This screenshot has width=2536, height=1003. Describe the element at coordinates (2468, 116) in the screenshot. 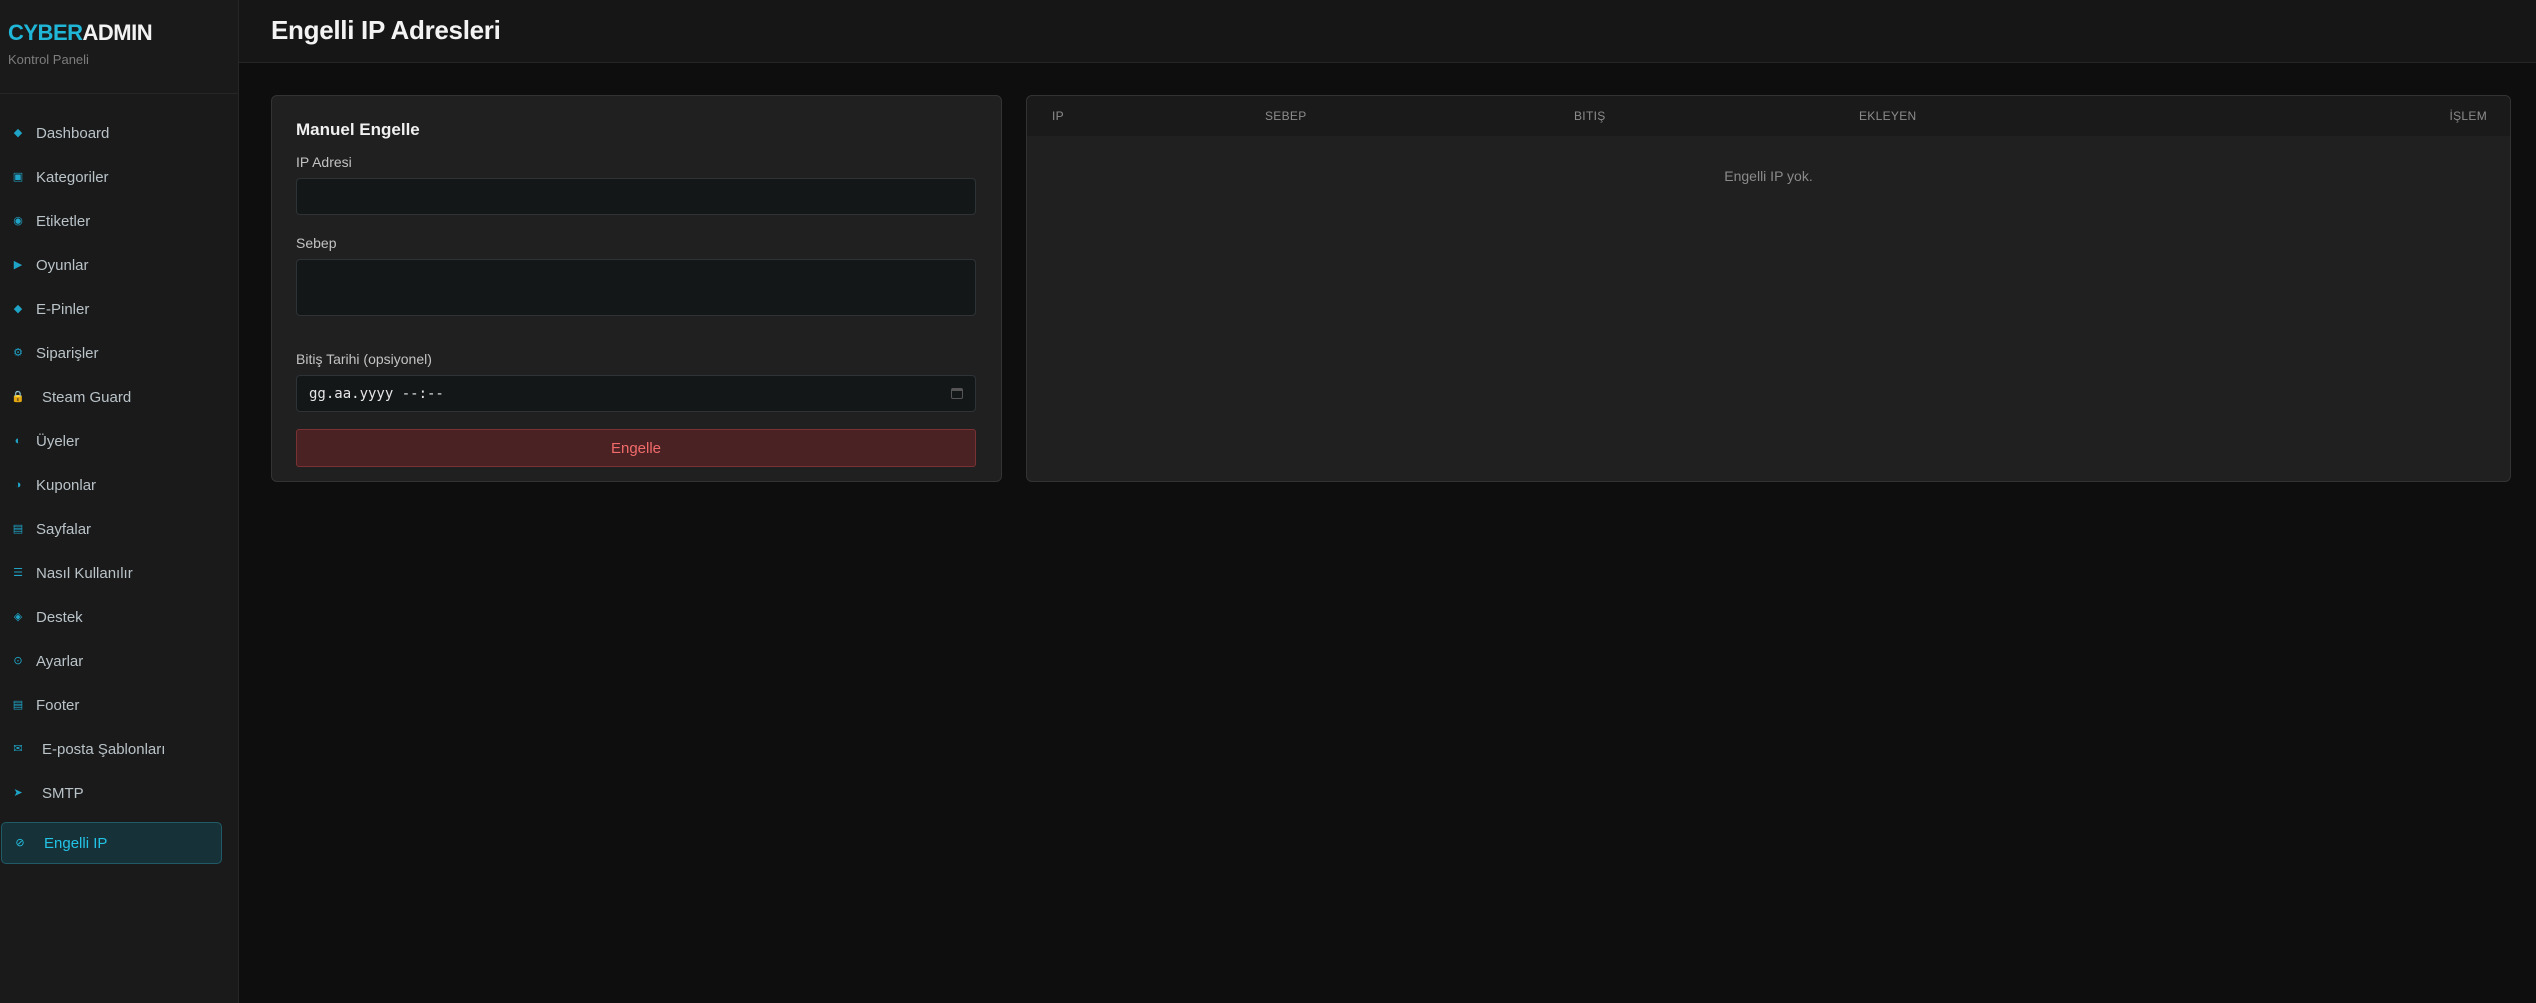

I see `column-header-action: İŞLEM` at that location.